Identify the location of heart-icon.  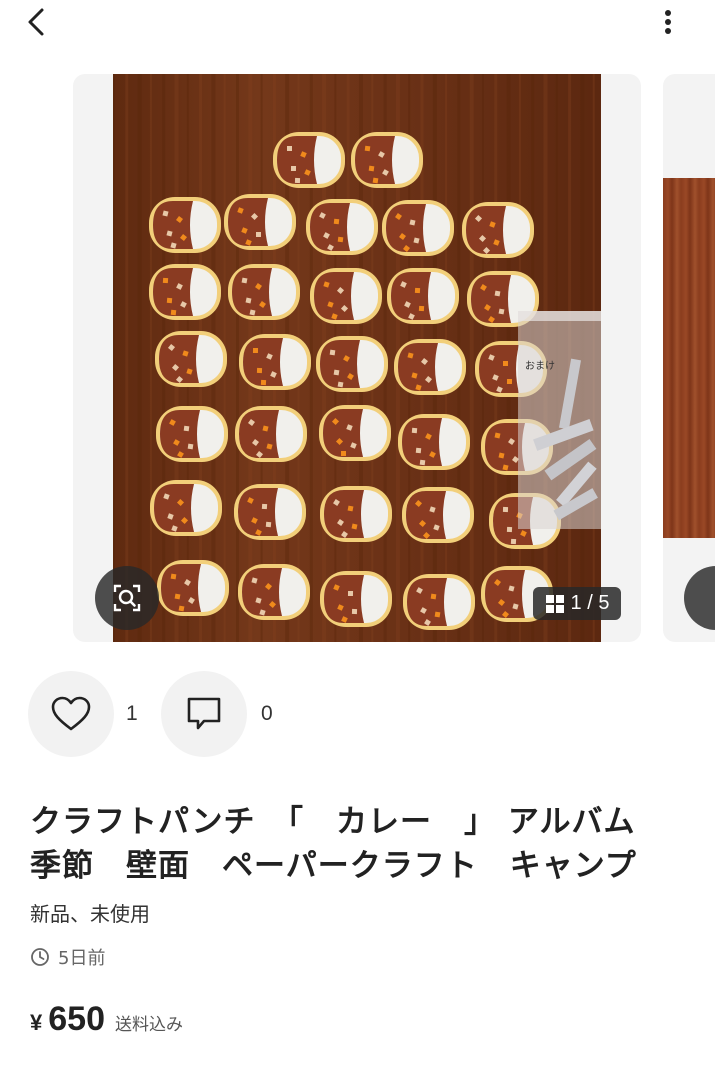
(71, 713).